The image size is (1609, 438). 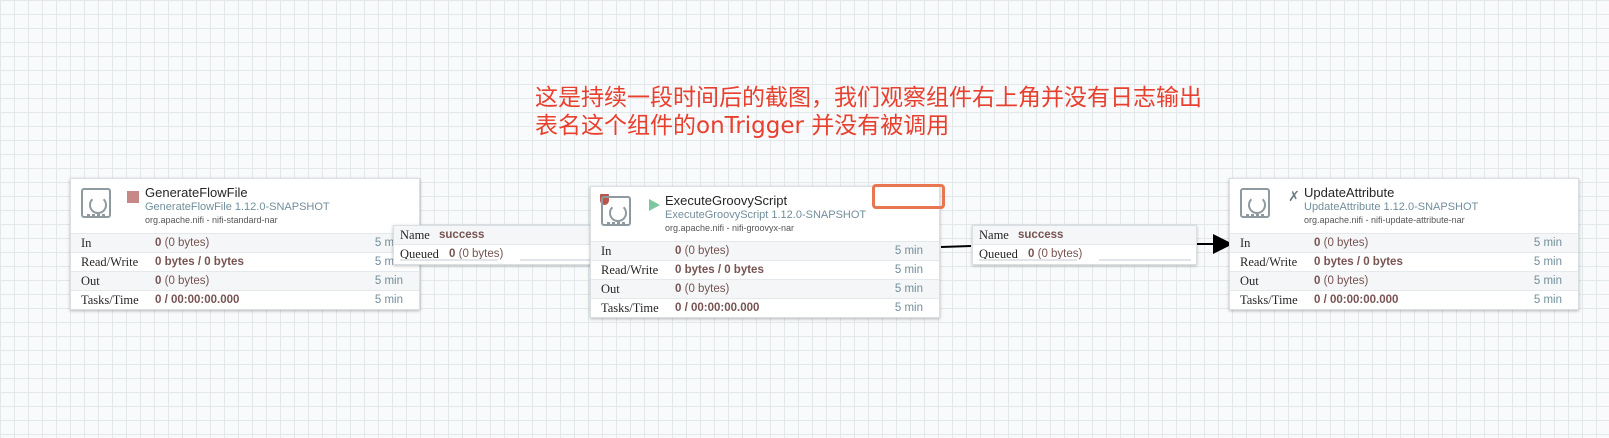 I want to click on processor-type: ExecuteGroovyScript 1.12.0-SNAPSHOT, so click(x=766, y=215).